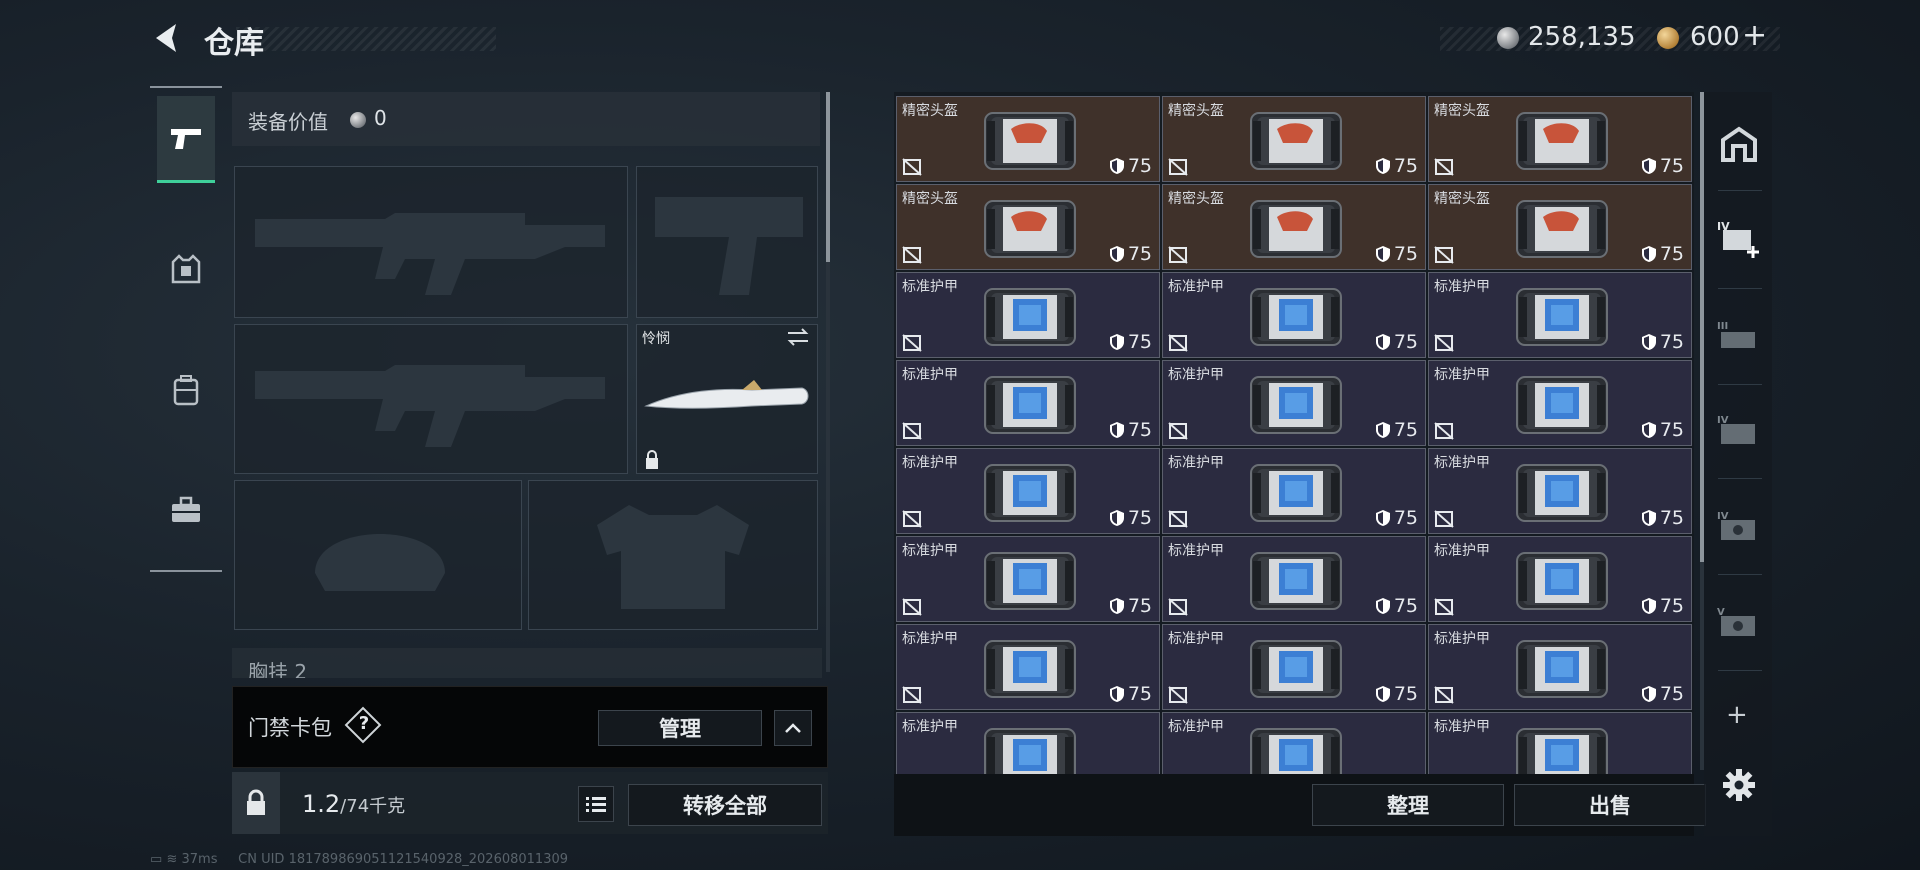 This screenshot has height=870, width=1920. What do you see at coordinates (186, 139) in the screenshot?
I see `nav-tab-weapons` at bounding box center [186, 139].